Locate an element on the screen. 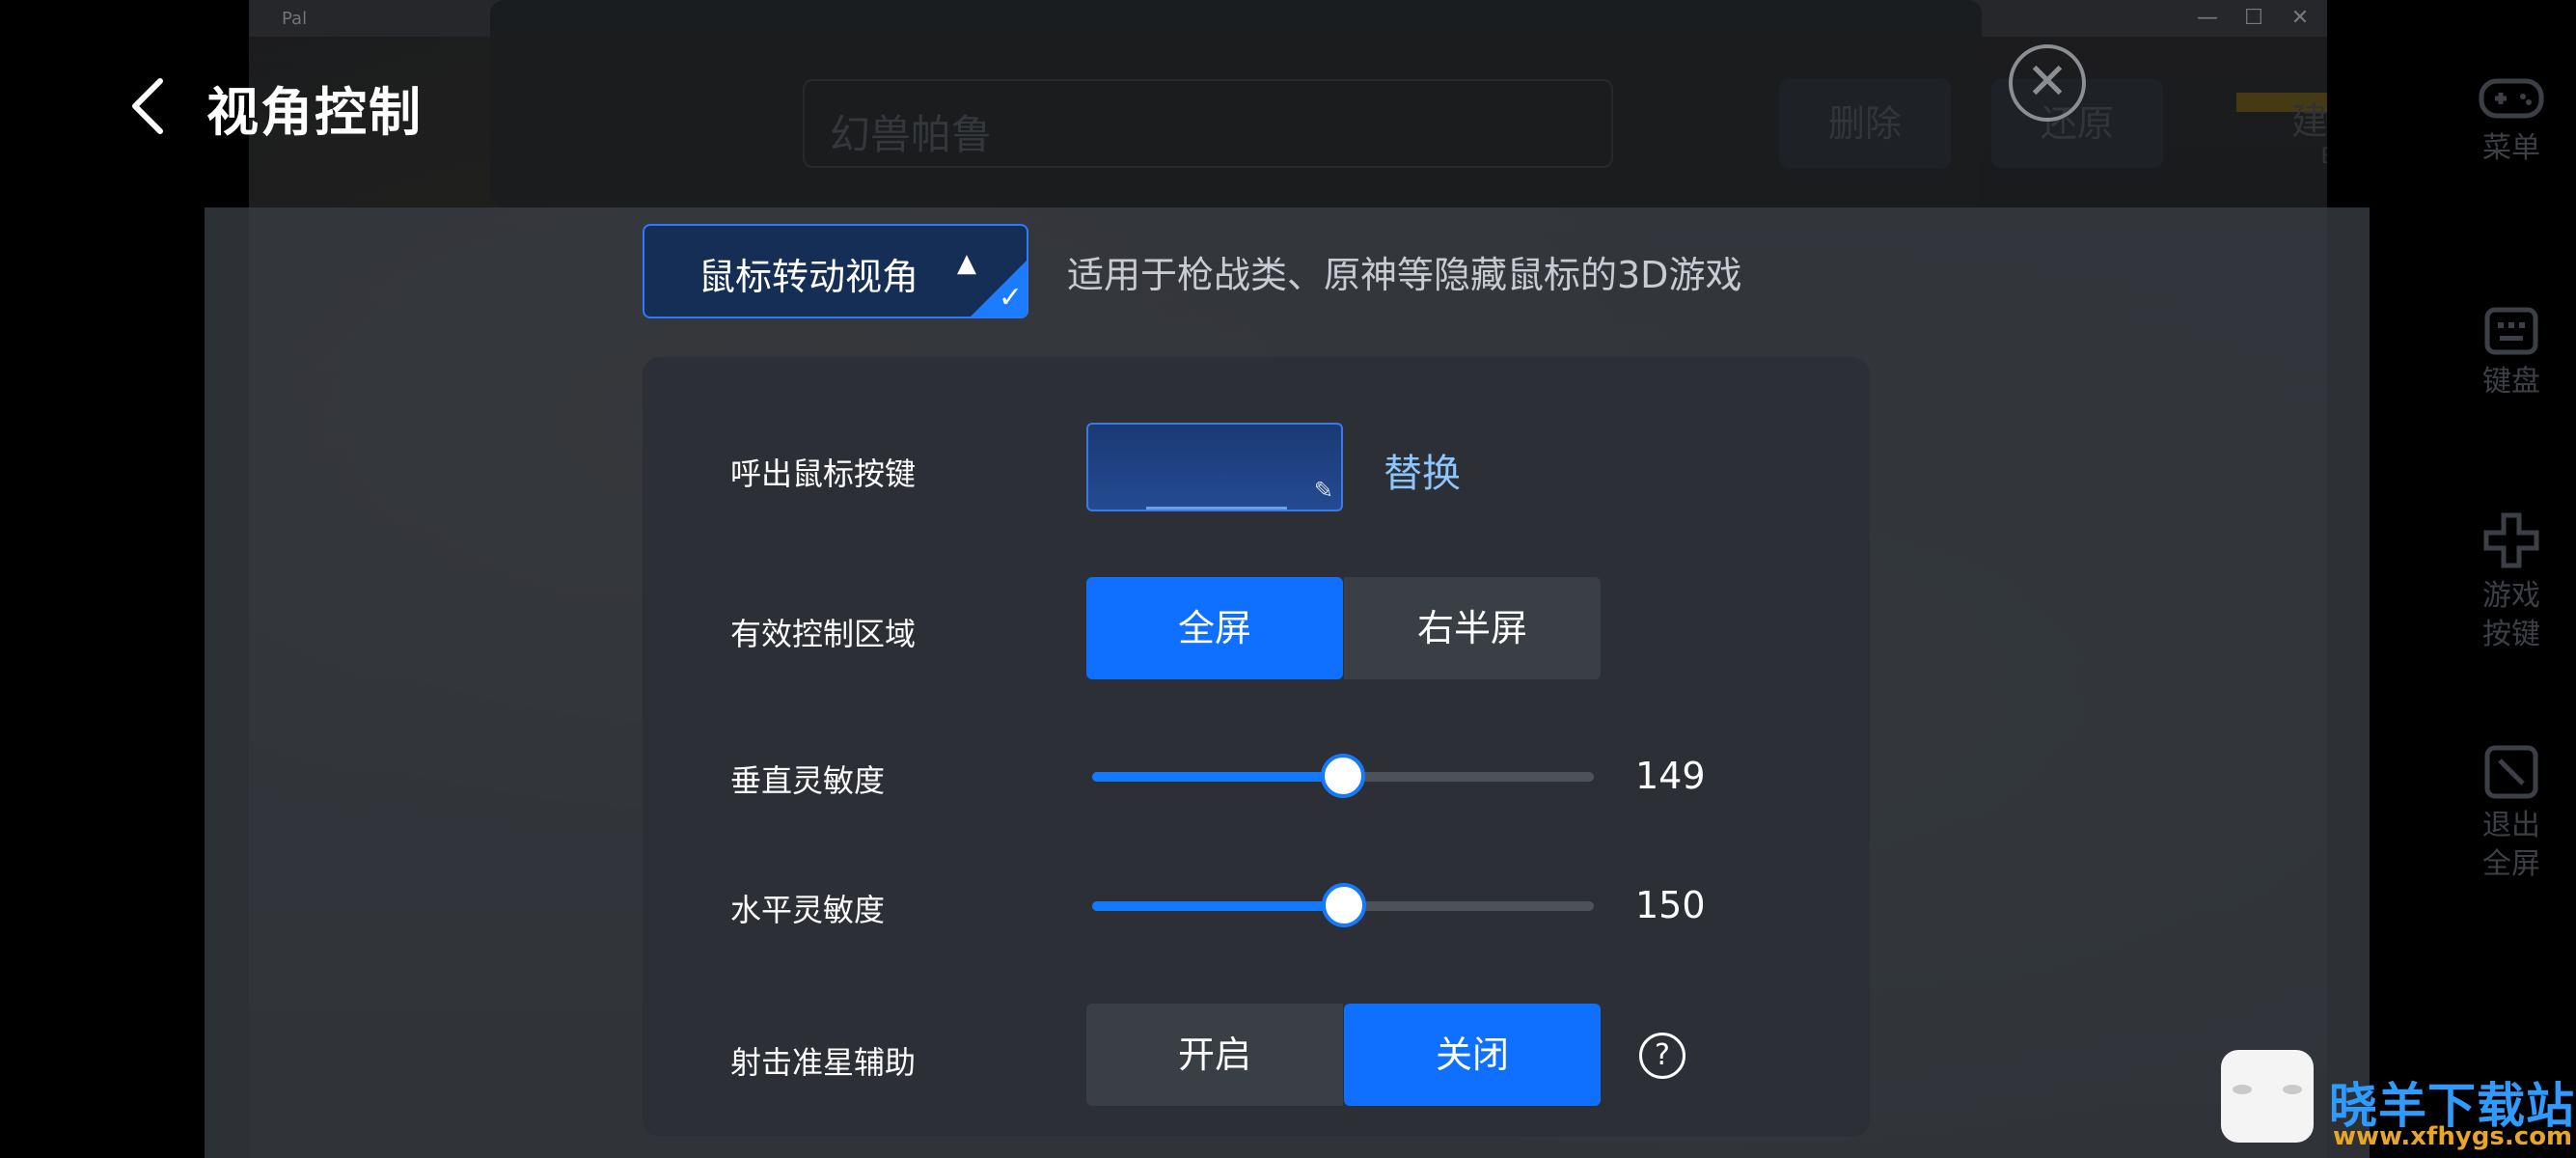 The image size is (2576, 1158). mode-dropdown: 鼠标转动视角 ▲ ✓ is located at coordinates (835, 271).